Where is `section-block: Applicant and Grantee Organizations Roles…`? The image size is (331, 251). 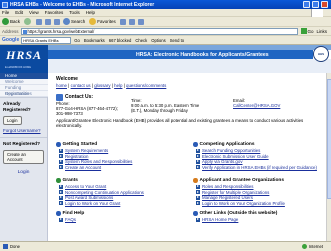
section-block: Applicant and Grantee Organizations Roles… is located at coordinates (260, 192).